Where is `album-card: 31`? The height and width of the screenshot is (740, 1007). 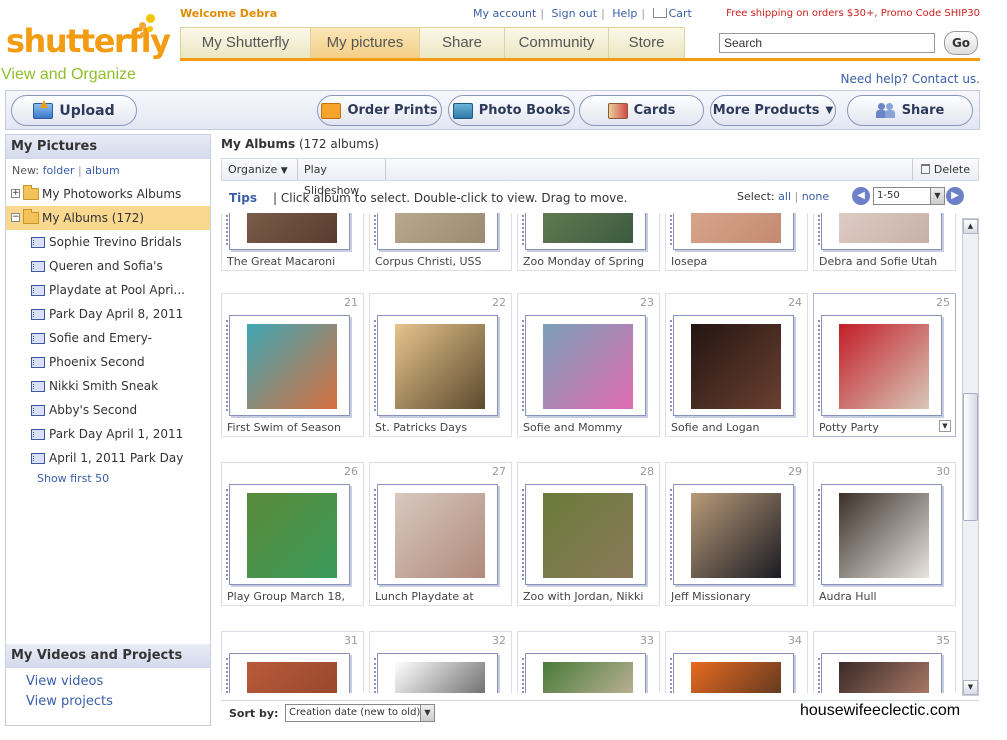 album-card: 31 is located at coordinates (292, 662).